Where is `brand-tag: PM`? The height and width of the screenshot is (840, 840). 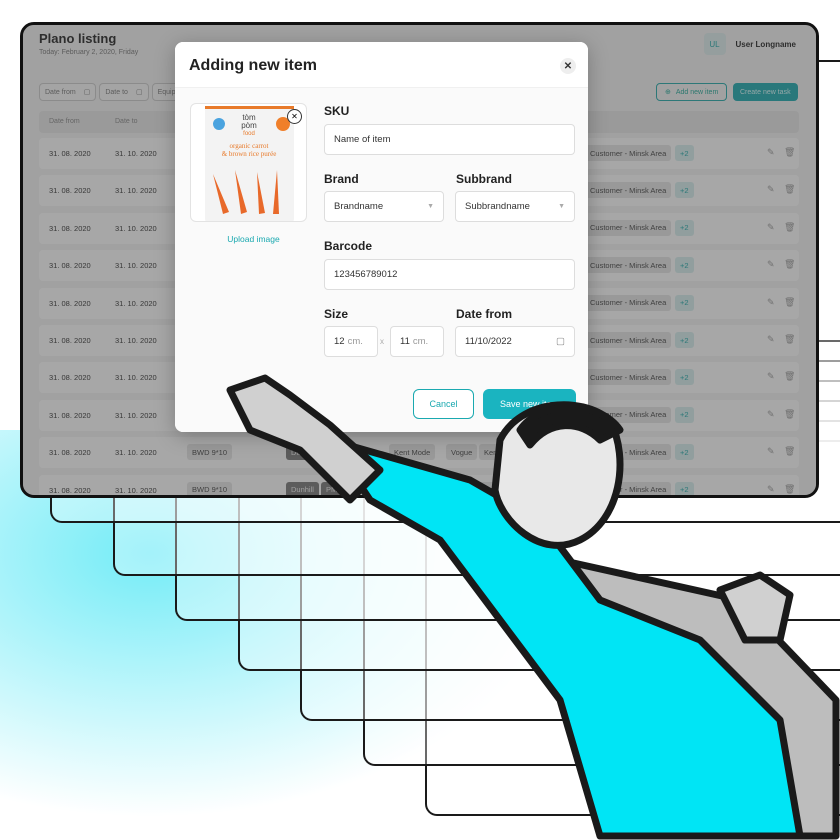 brand-tag: PM is located at coordinates (332, 488).